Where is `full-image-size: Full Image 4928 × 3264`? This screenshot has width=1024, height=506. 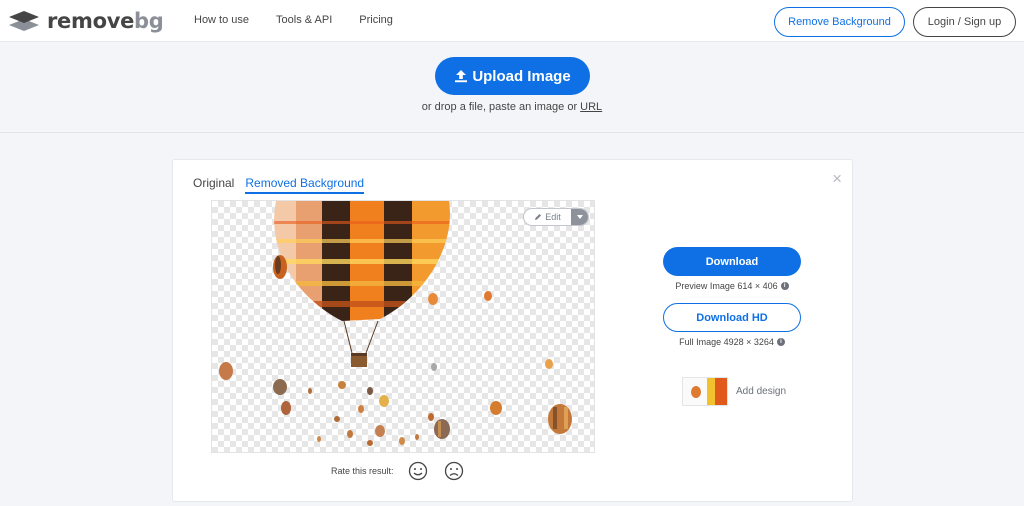
full-image-size: Full Image 4928 × 3264 is located at coordinates (726, 342).